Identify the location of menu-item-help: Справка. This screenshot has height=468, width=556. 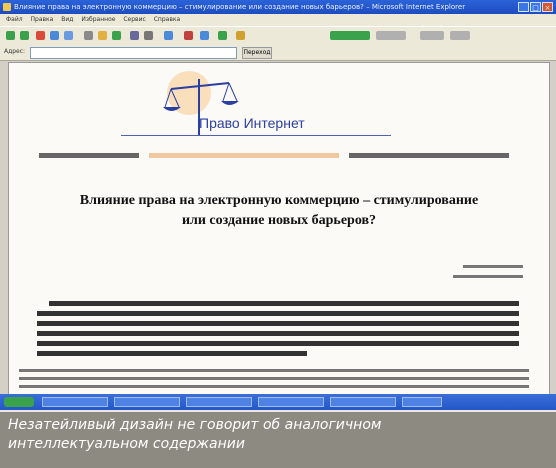
(167, 19).